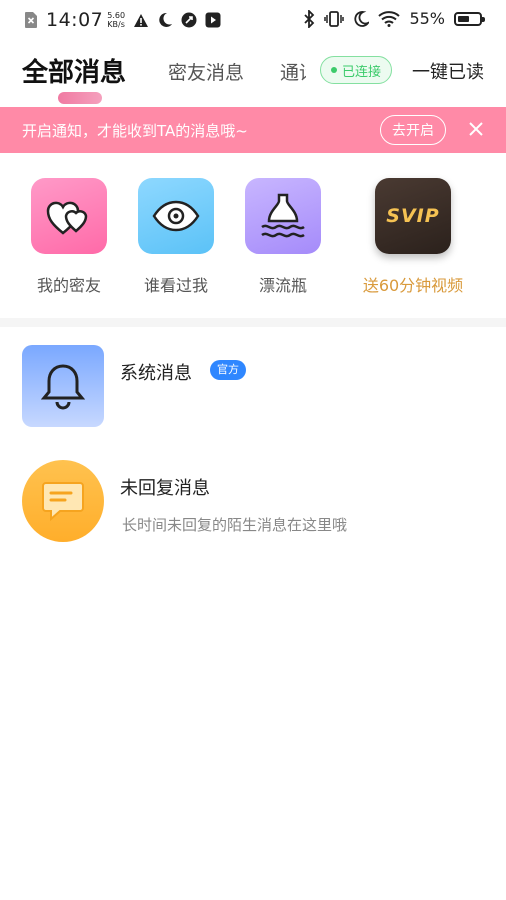 The width and height of the screenshot is (506, 900). Describe the element at coordinates (31, 20) in the screenshot. I see `sim-card-icon` at that location.